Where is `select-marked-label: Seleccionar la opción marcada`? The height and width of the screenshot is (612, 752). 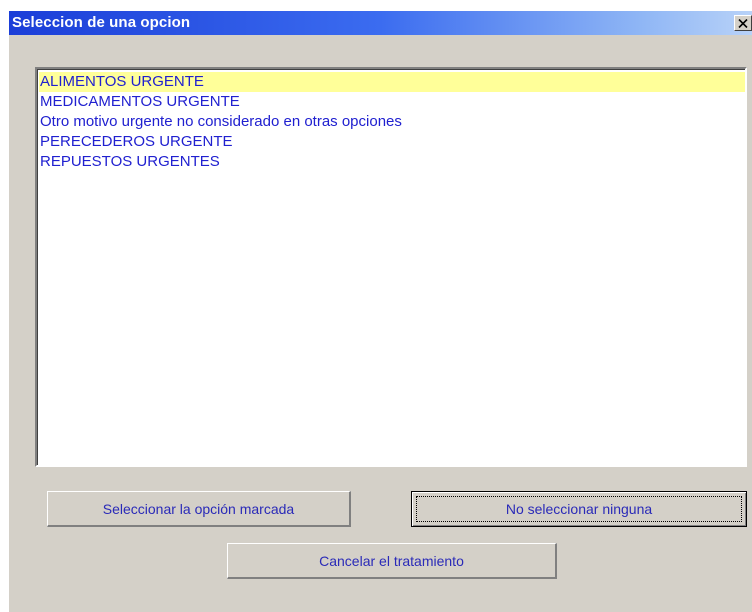
select-marked-label: Seleccionar la opción marcada is located at coordinates (198, 508).